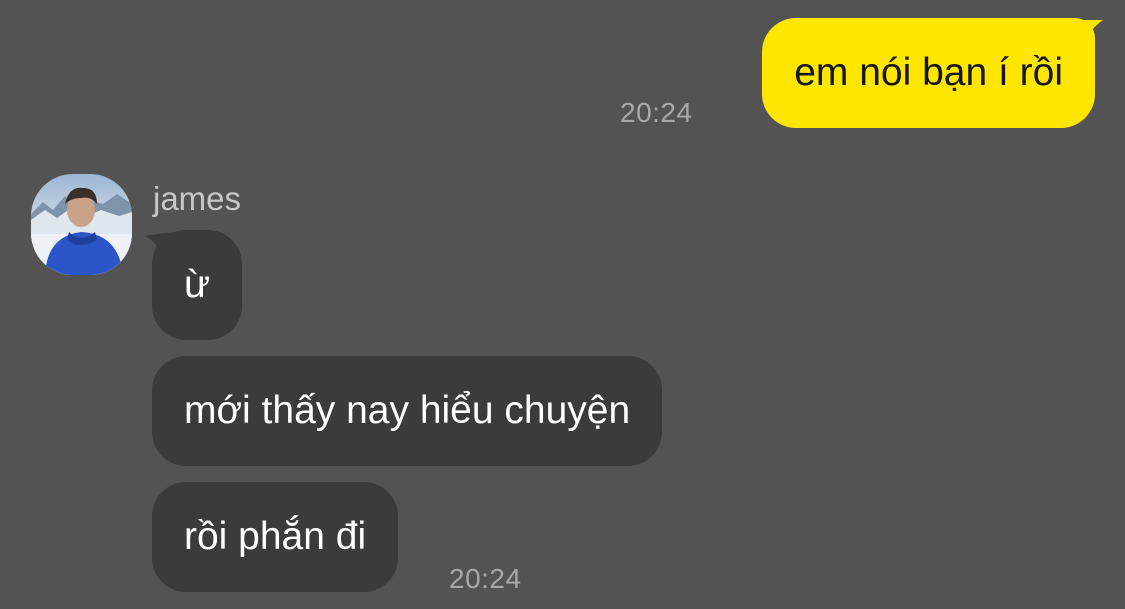  What do you see at coordinates (197, 198) in the screenshot?
I see `sender-name: james` at bounding box center [197, 198].